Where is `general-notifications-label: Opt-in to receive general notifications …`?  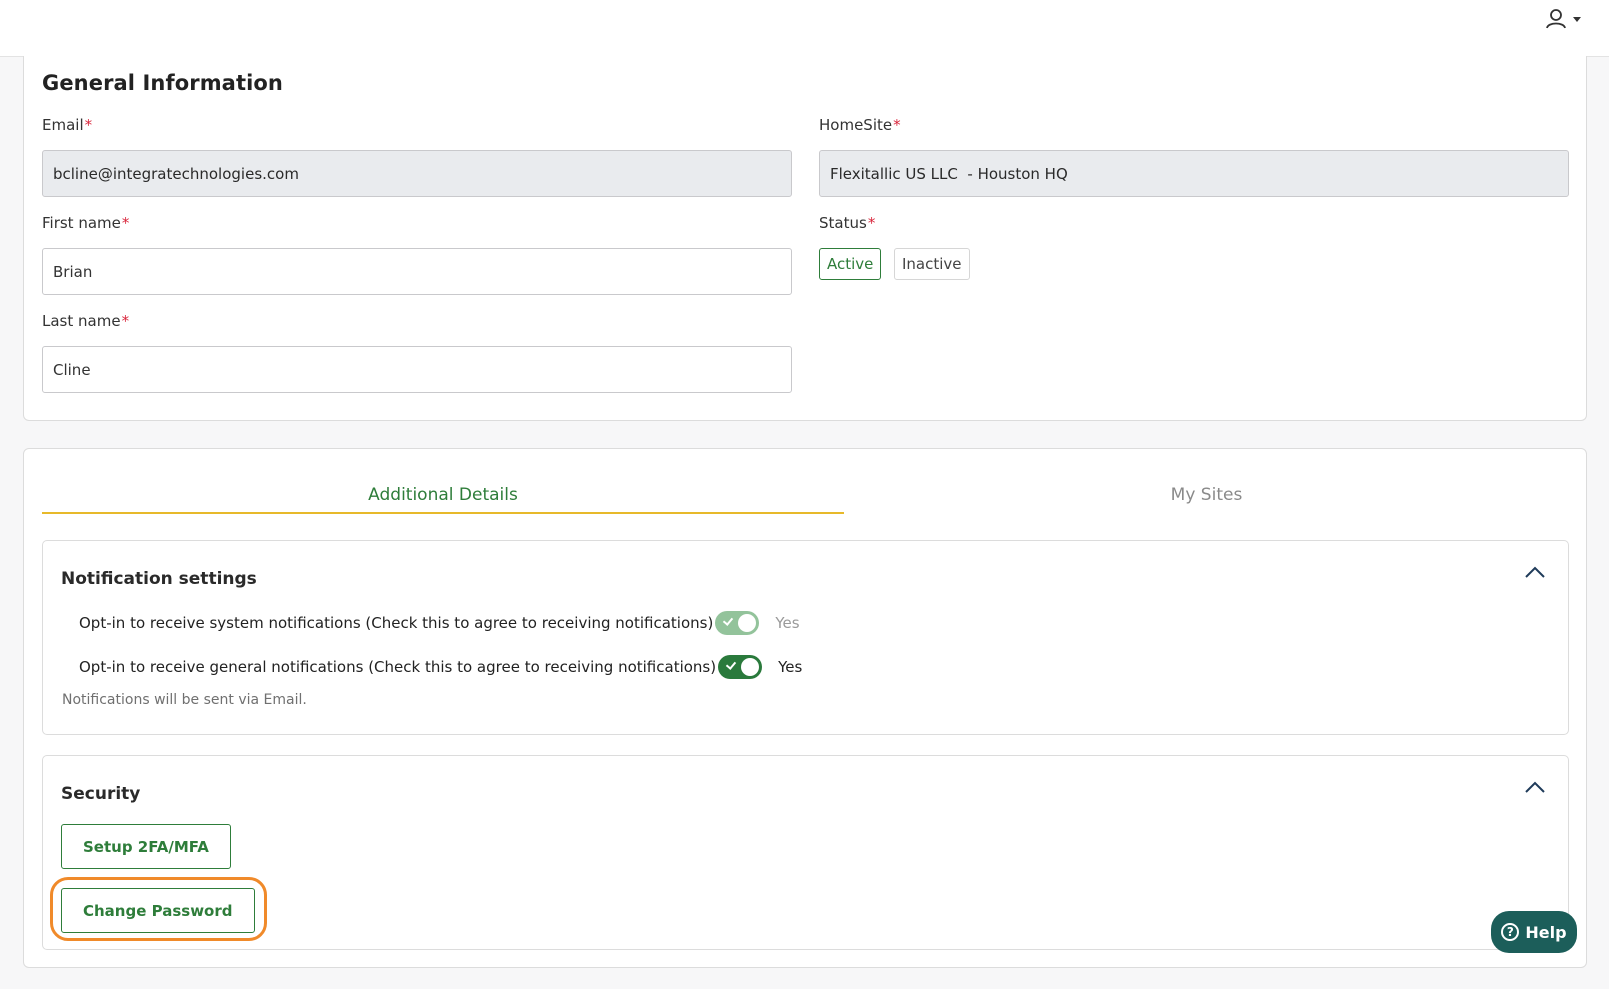
general-notifications-label: Opt-in to receive general notifications … is located at coordinates (398, 667).